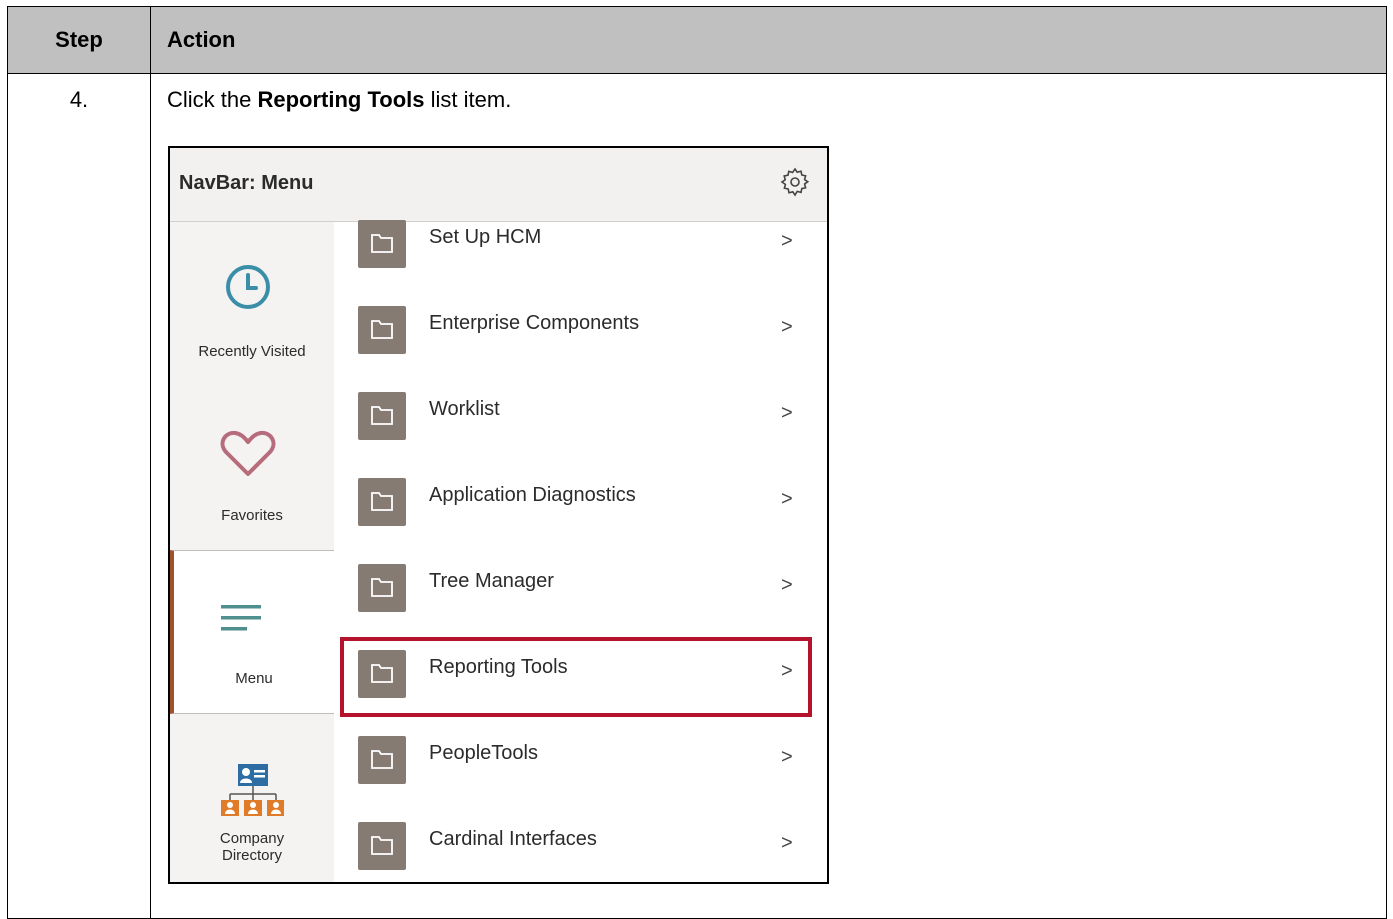  What do you see at coordinates (246, 183) in the screenshot?
I see `navbar-title: NavBar: Menu` at bounding box center [246, 183].